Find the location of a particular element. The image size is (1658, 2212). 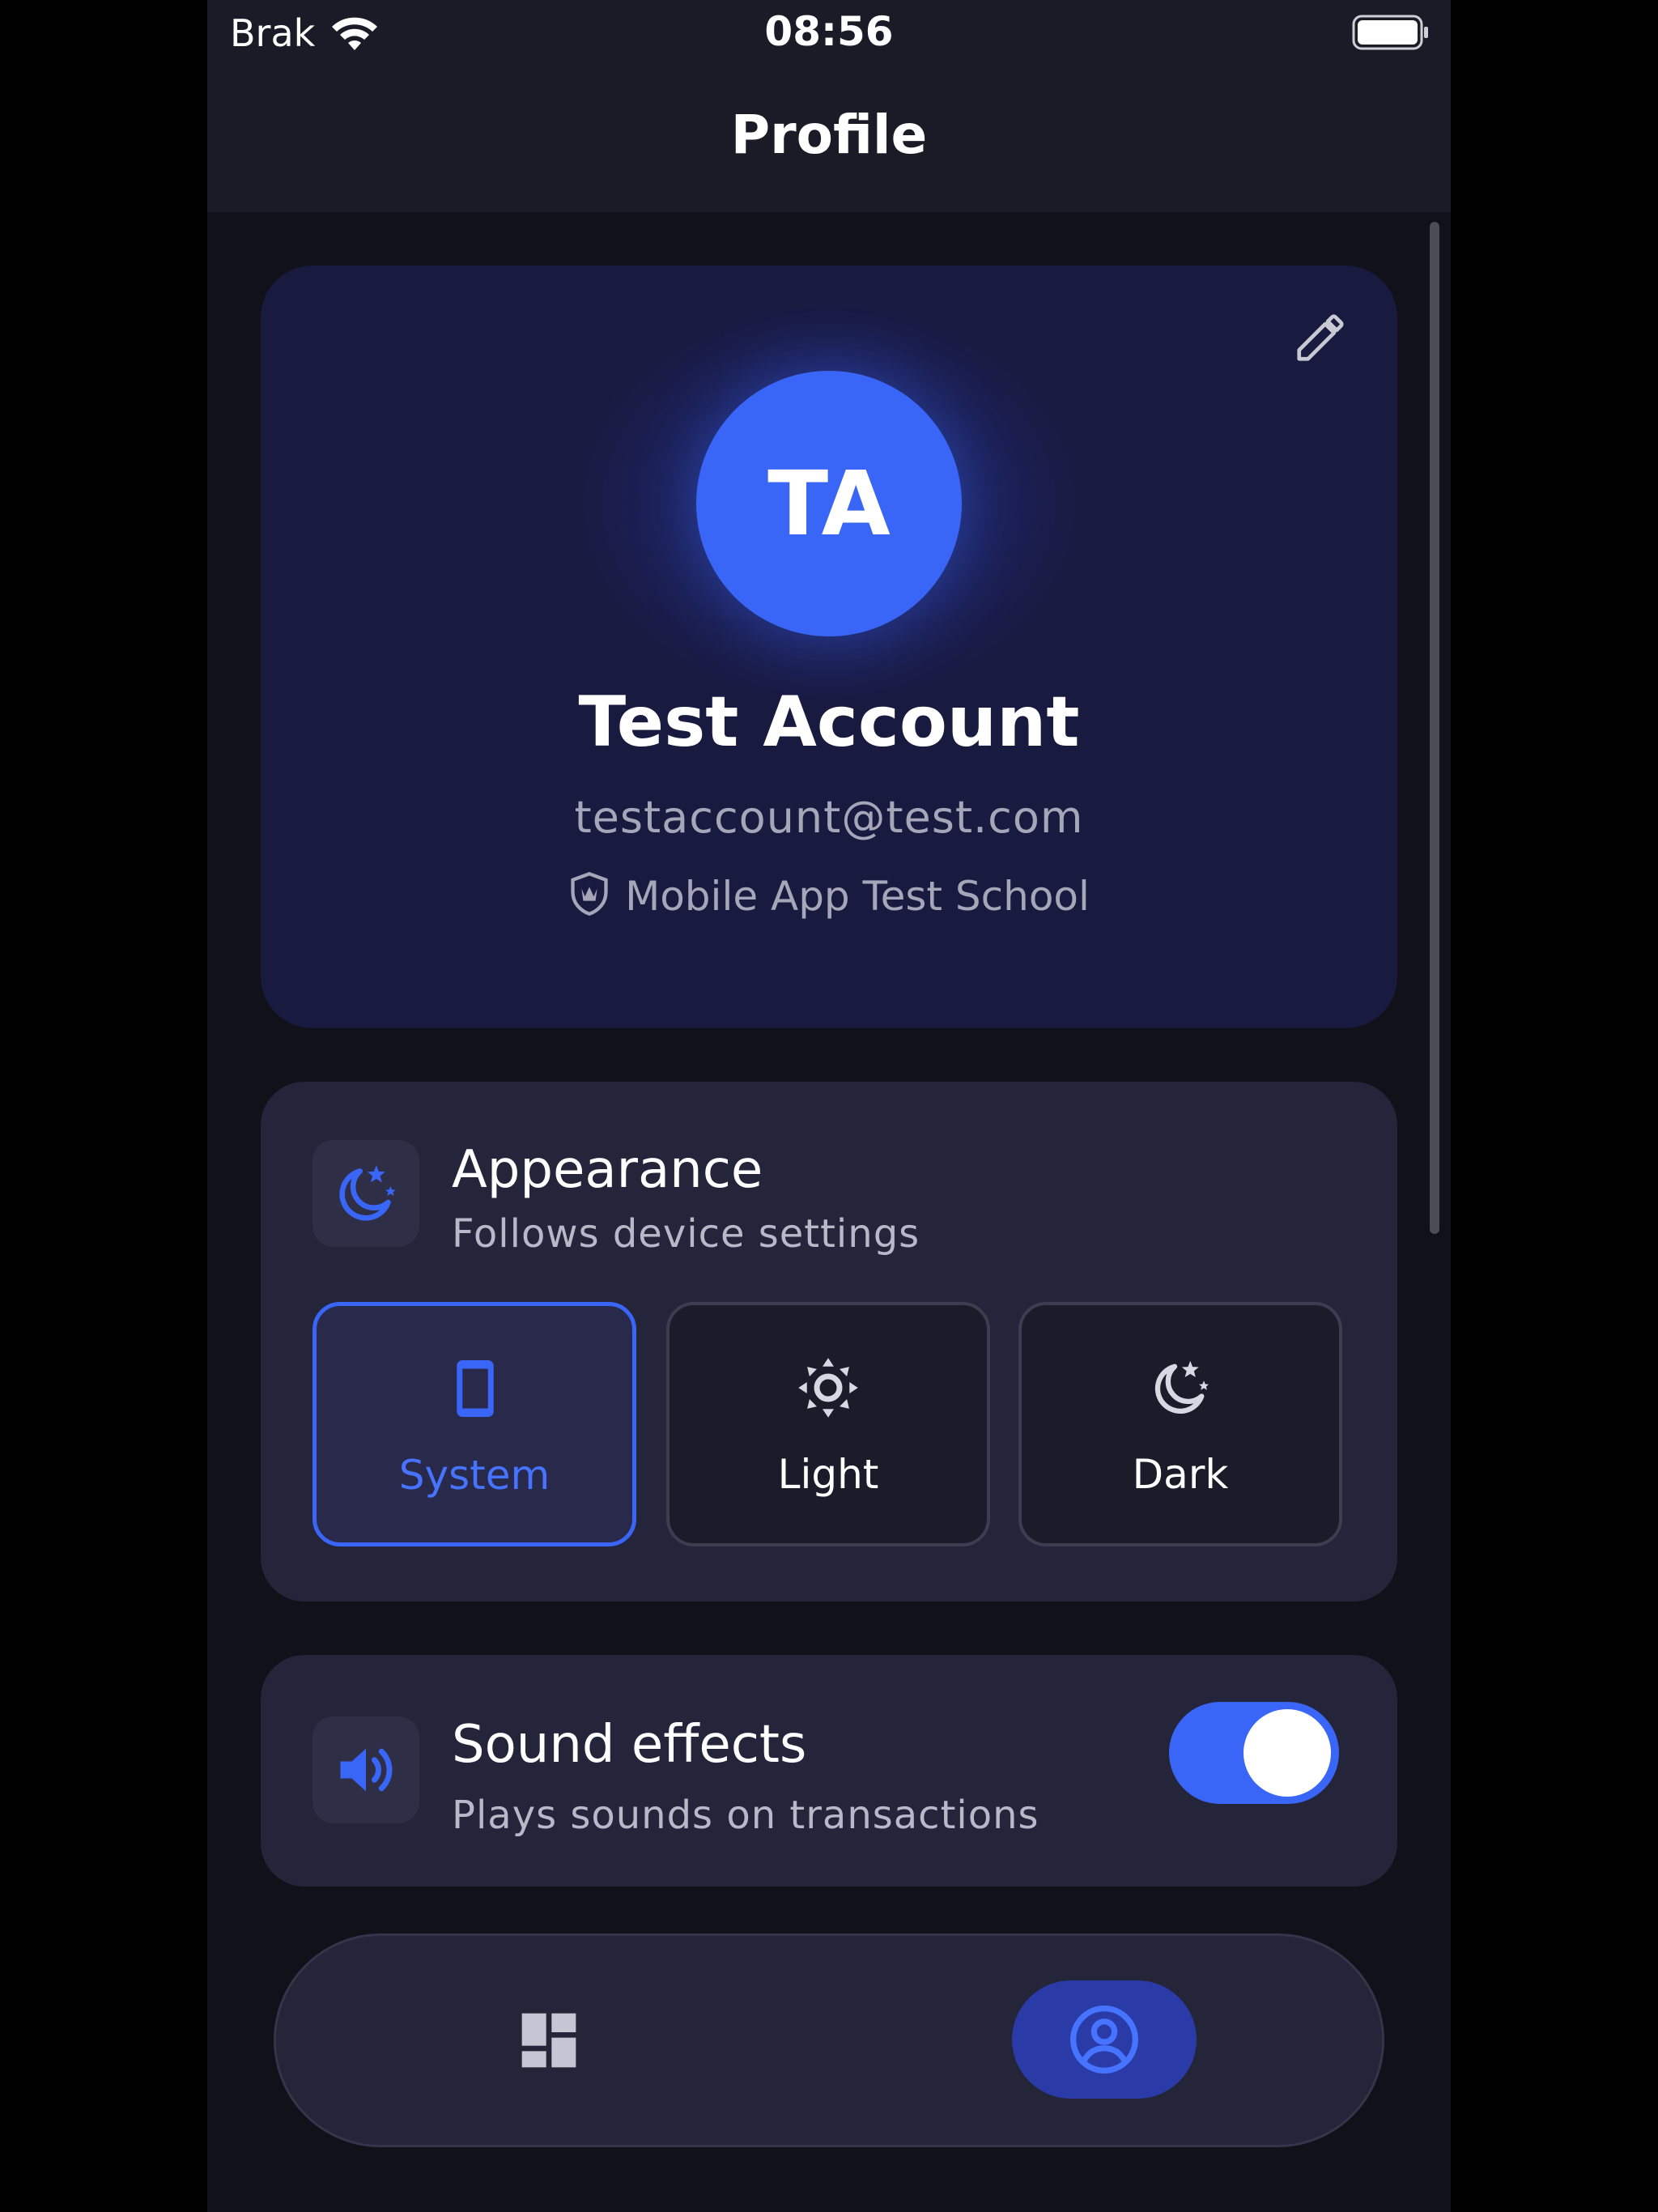

sound-icon-box is located at coordinates (365, 1770).